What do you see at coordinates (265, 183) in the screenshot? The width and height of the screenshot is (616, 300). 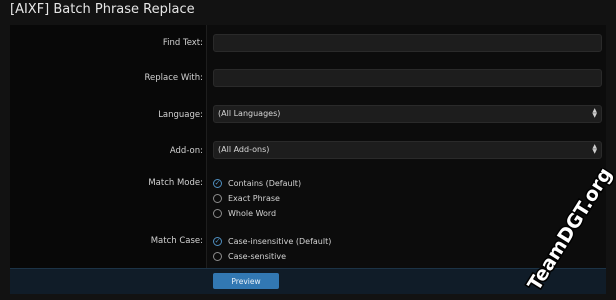 I see `option-label: Contains (Default)` at bounding box center [265, 183].